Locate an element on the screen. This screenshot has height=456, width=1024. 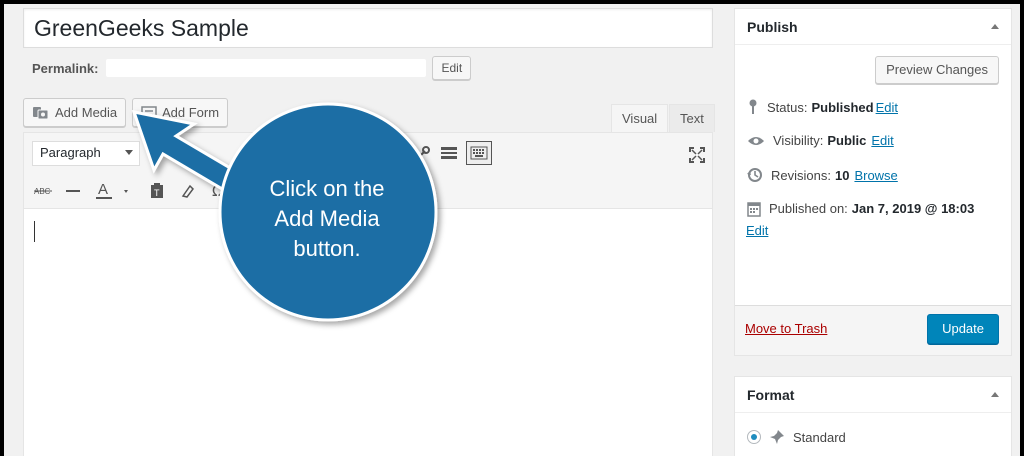
callout-text: Click on the Add Media button. is located at coordinates (327, 219).